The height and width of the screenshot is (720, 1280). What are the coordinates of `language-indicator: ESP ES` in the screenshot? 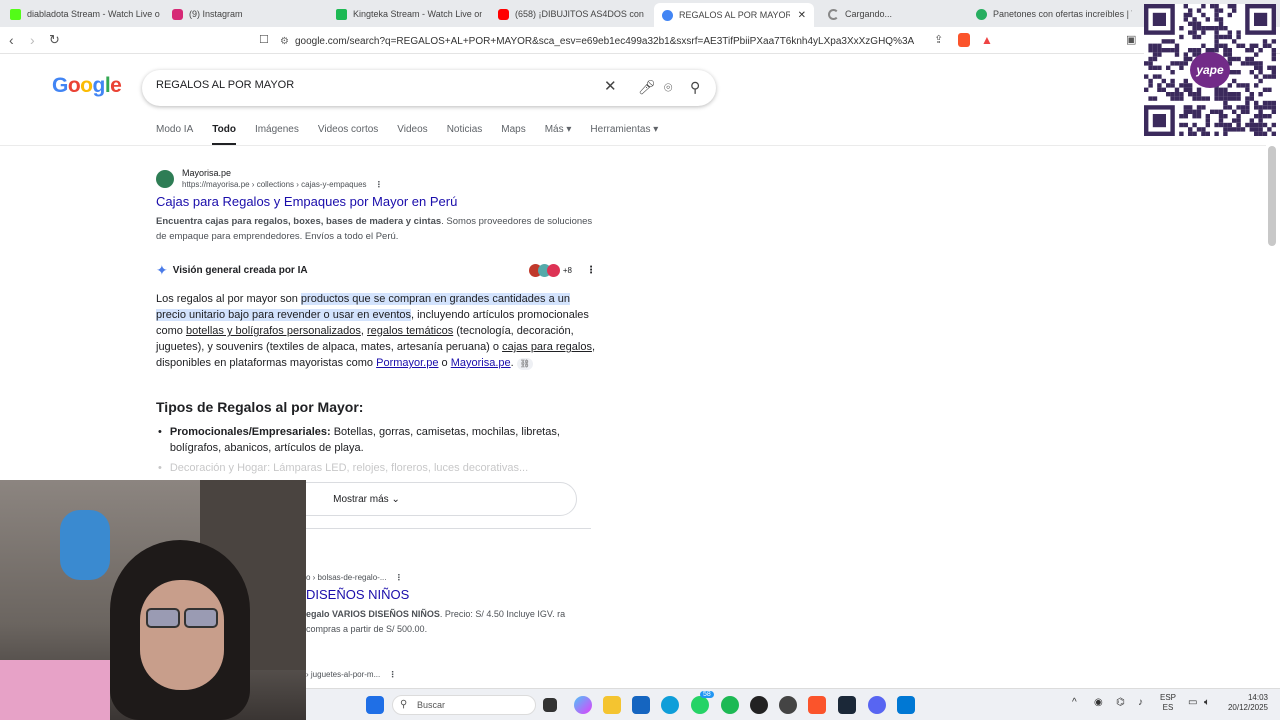 It's located at (1168, 703).